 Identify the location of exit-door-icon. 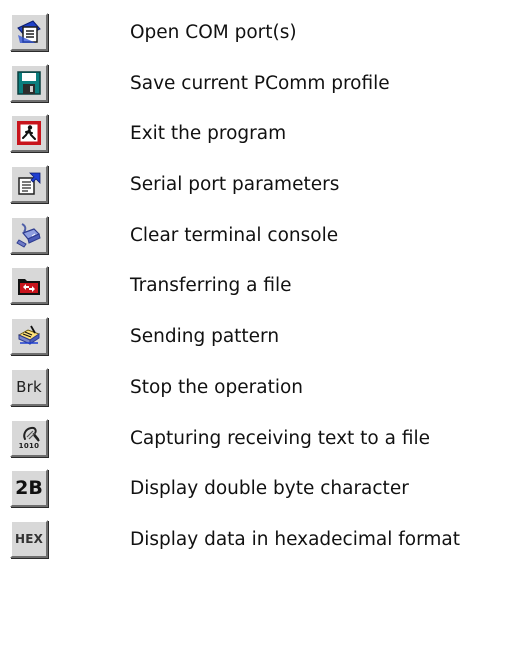
(29, 133).